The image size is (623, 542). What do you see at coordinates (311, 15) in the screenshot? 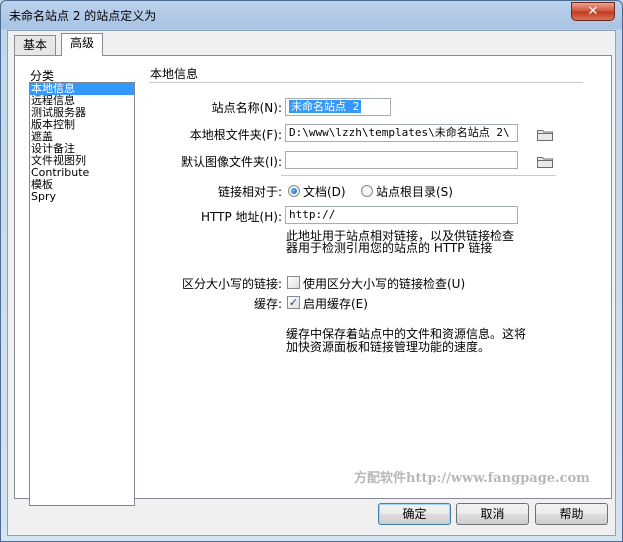
I see `title-bar: 未命名站点 2 的站点定义为 ✕` at bounding box center [311, 15].